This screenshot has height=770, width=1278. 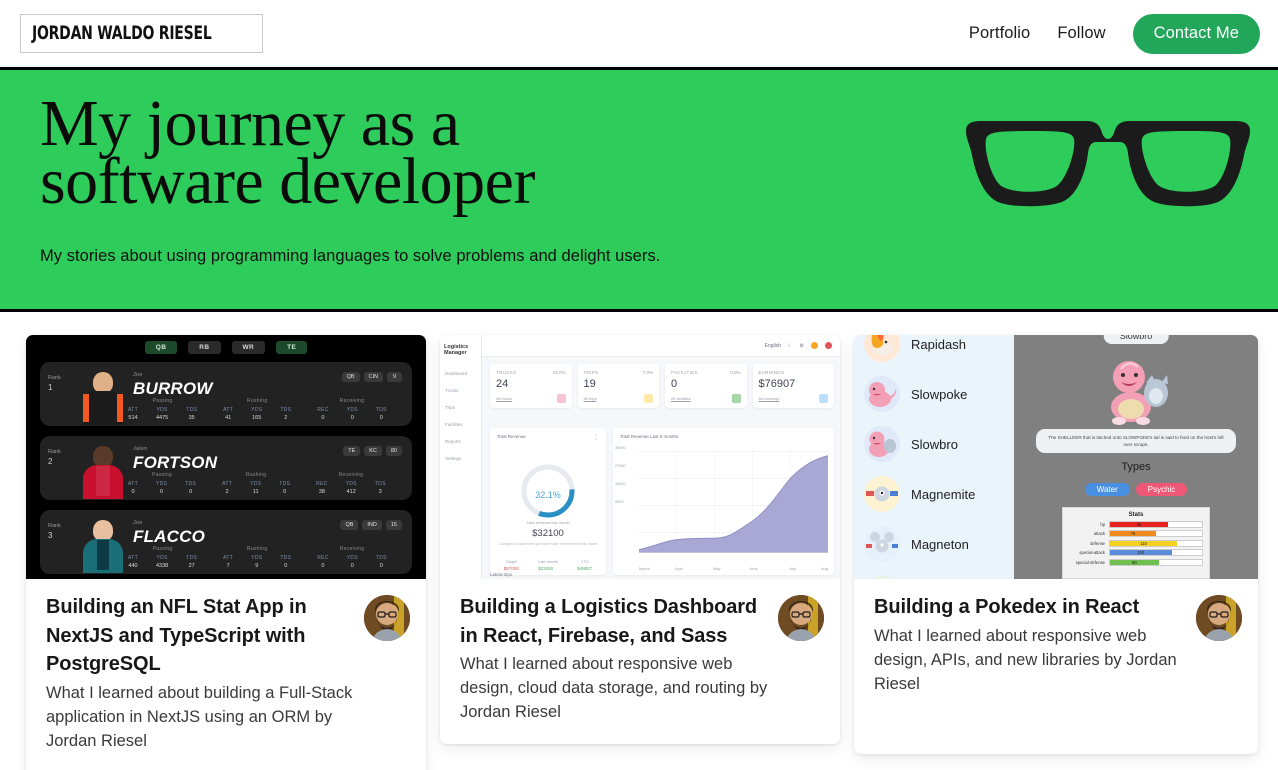 I want to click on earnings-icon, so click(x=823, y=398).